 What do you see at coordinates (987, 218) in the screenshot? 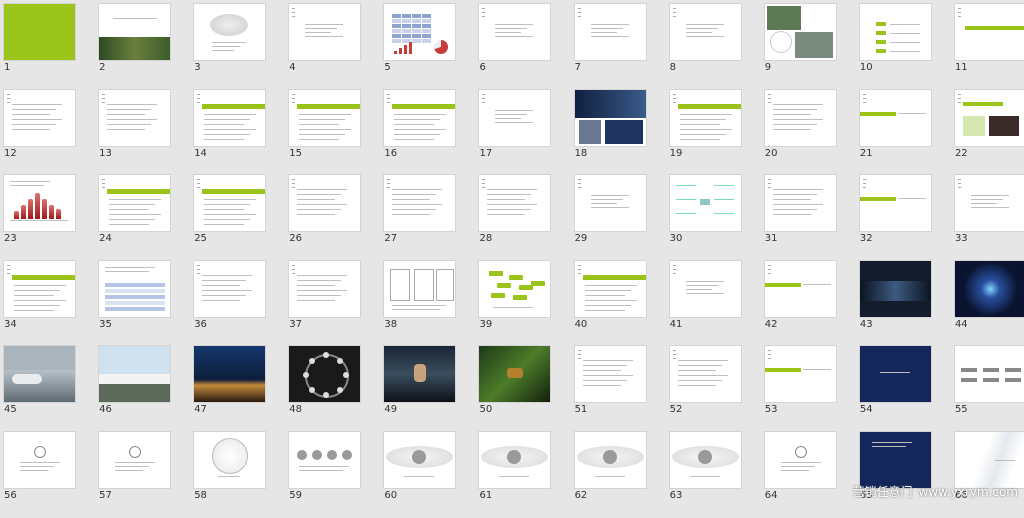
I see `slide-thumbnail-33: 33` at bounding box center [987, 218].